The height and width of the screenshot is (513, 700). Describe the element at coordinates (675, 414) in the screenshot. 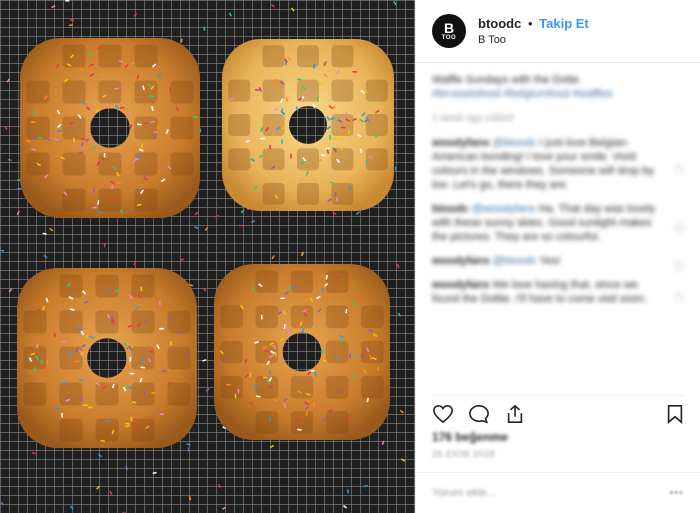

I see `bookmark-icon` at that location.